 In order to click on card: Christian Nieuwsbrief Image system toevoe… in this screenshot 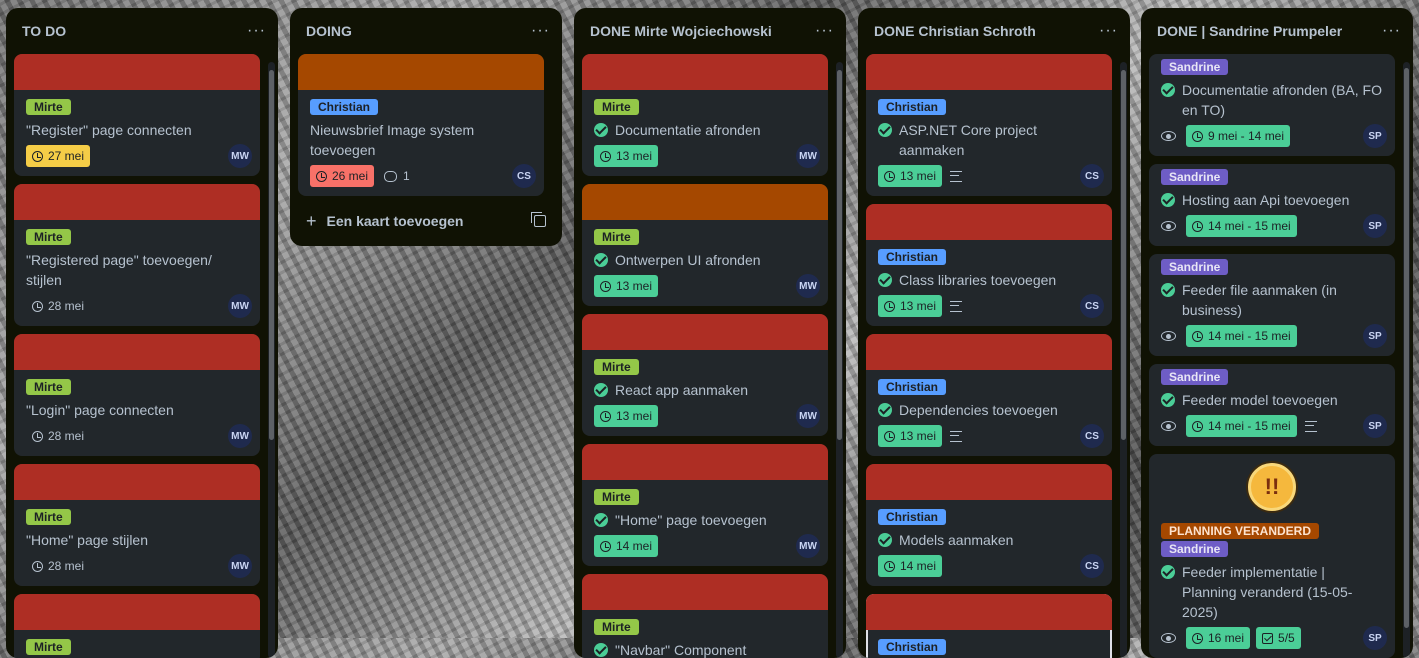, I will do `click(421, 125)`.